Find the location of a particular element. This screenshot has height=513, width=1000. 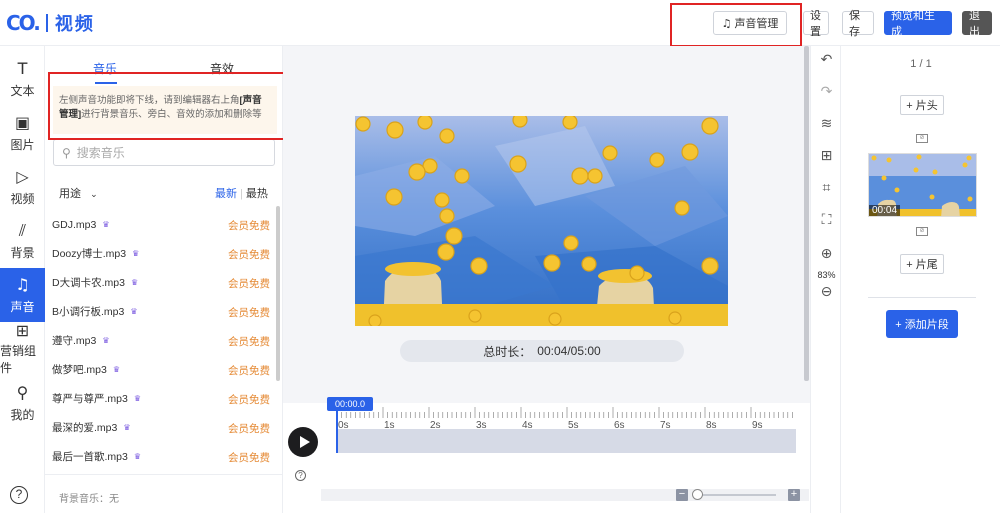

page-count: 1 / 1 is located at coordinates (921, 64).